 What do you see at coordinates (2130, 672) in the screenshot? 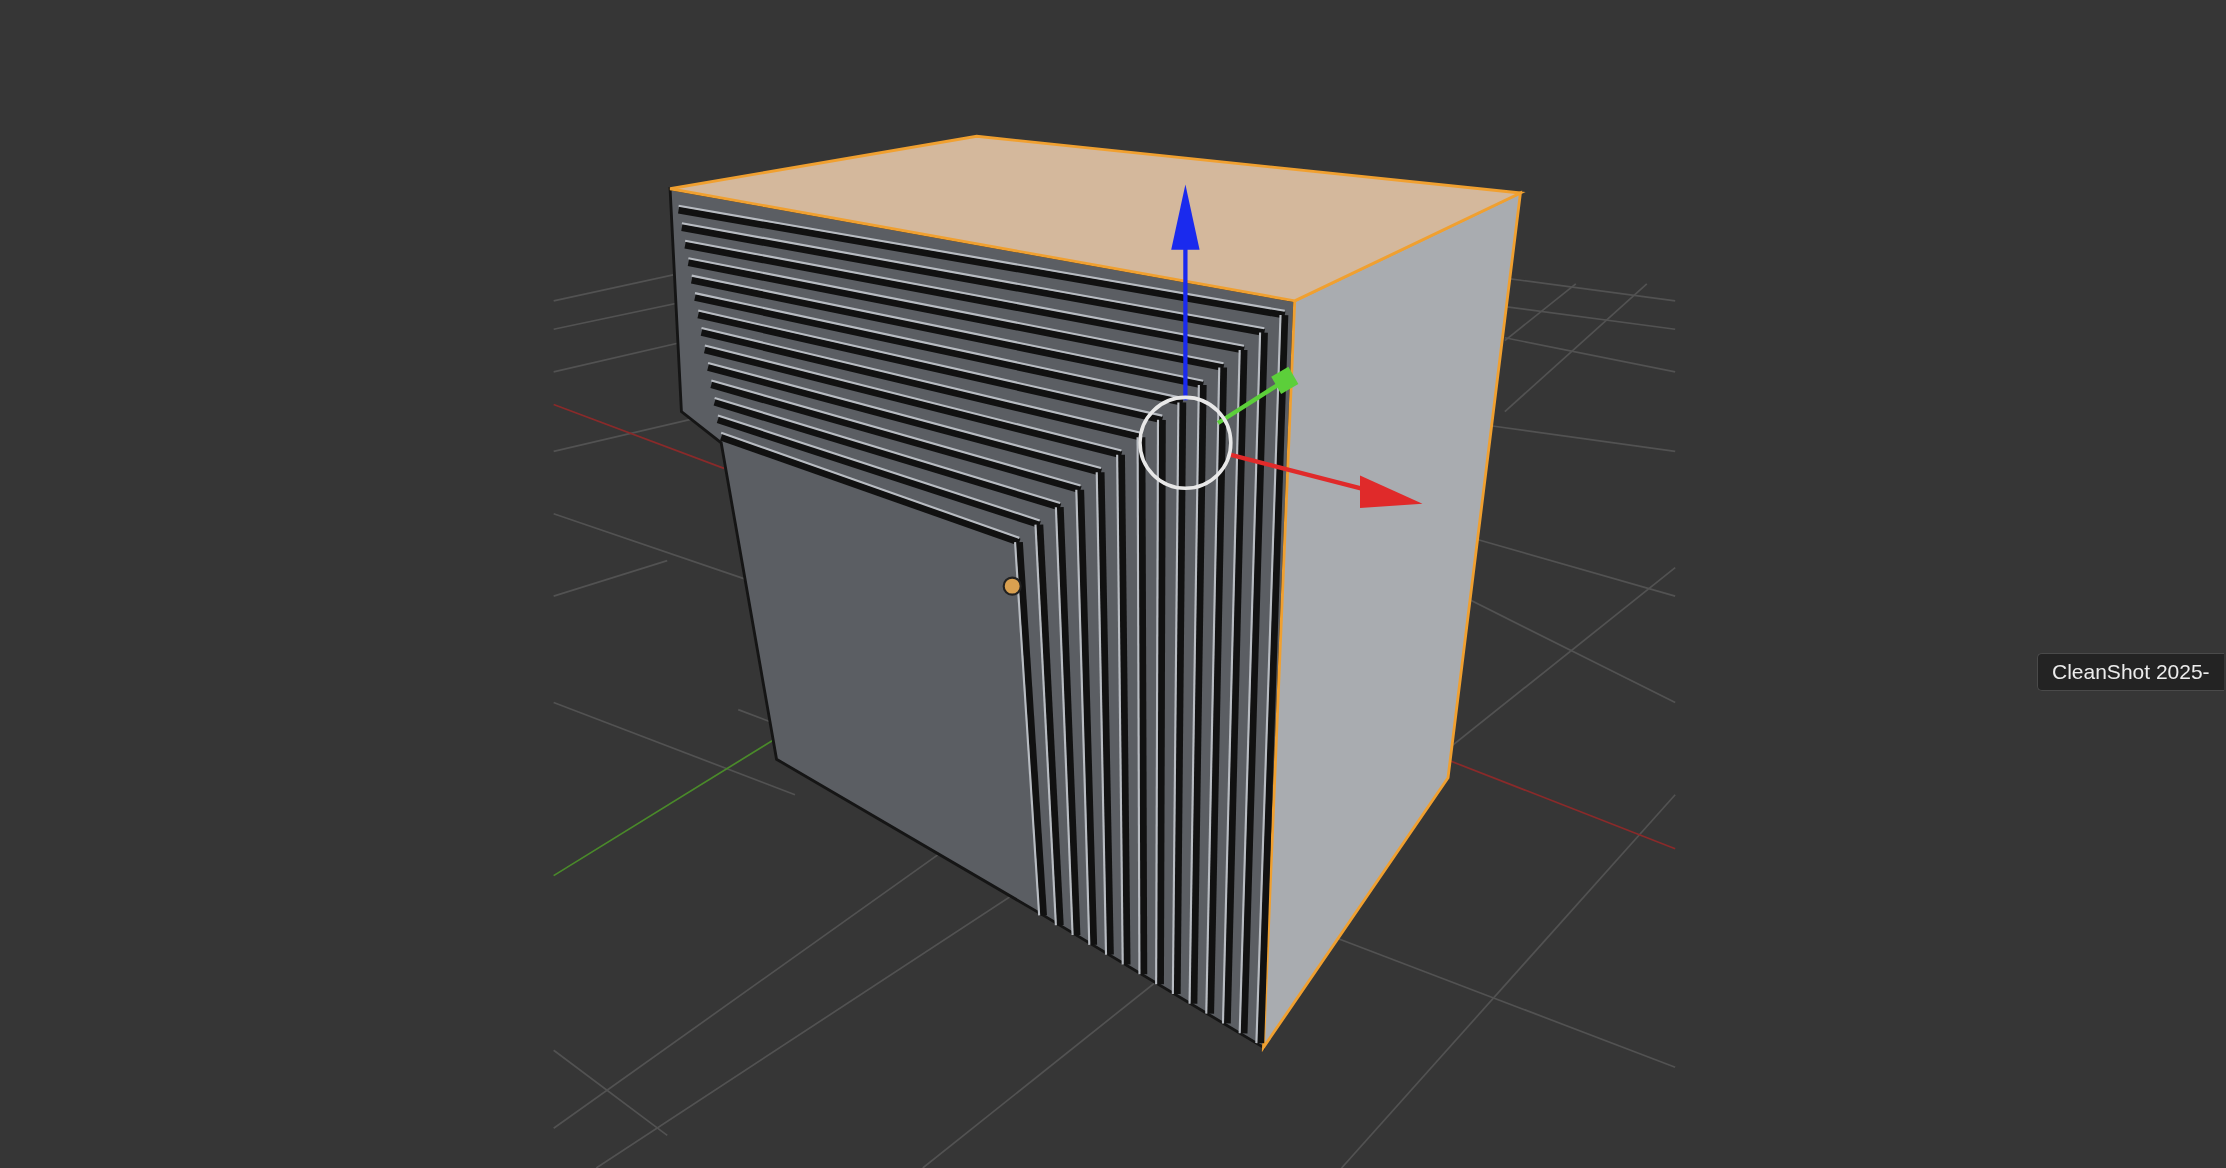
I see `tooltip: CleanShot 2025-` at bounding box center [2130, 672].